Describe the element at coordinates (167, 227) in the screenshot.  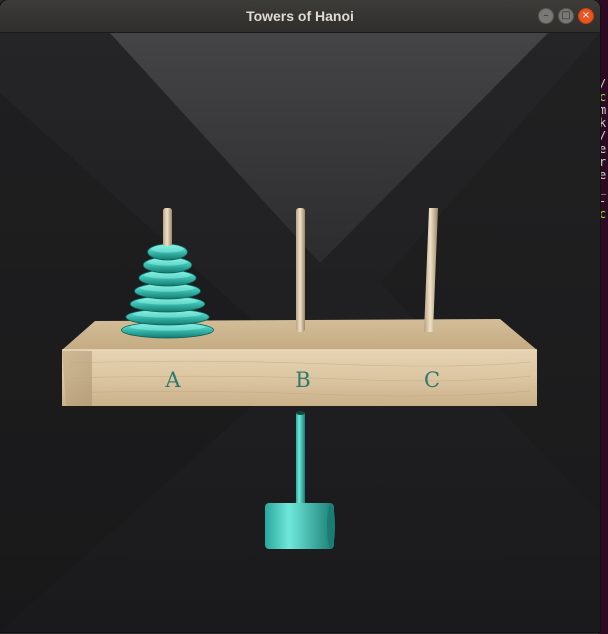
I see `peg-tip` at that location.